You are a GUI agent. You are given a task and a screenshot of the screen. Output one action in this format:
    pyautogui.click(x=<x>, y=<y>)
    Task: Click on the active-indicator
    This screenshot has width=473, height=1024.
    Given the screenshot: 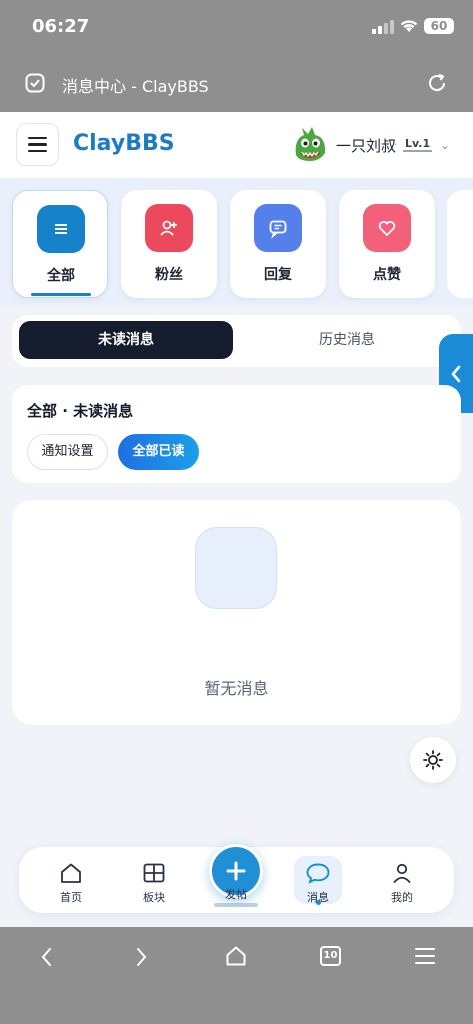 What is the action you would take?
    pyautogui.click(x=61, y=294)
    